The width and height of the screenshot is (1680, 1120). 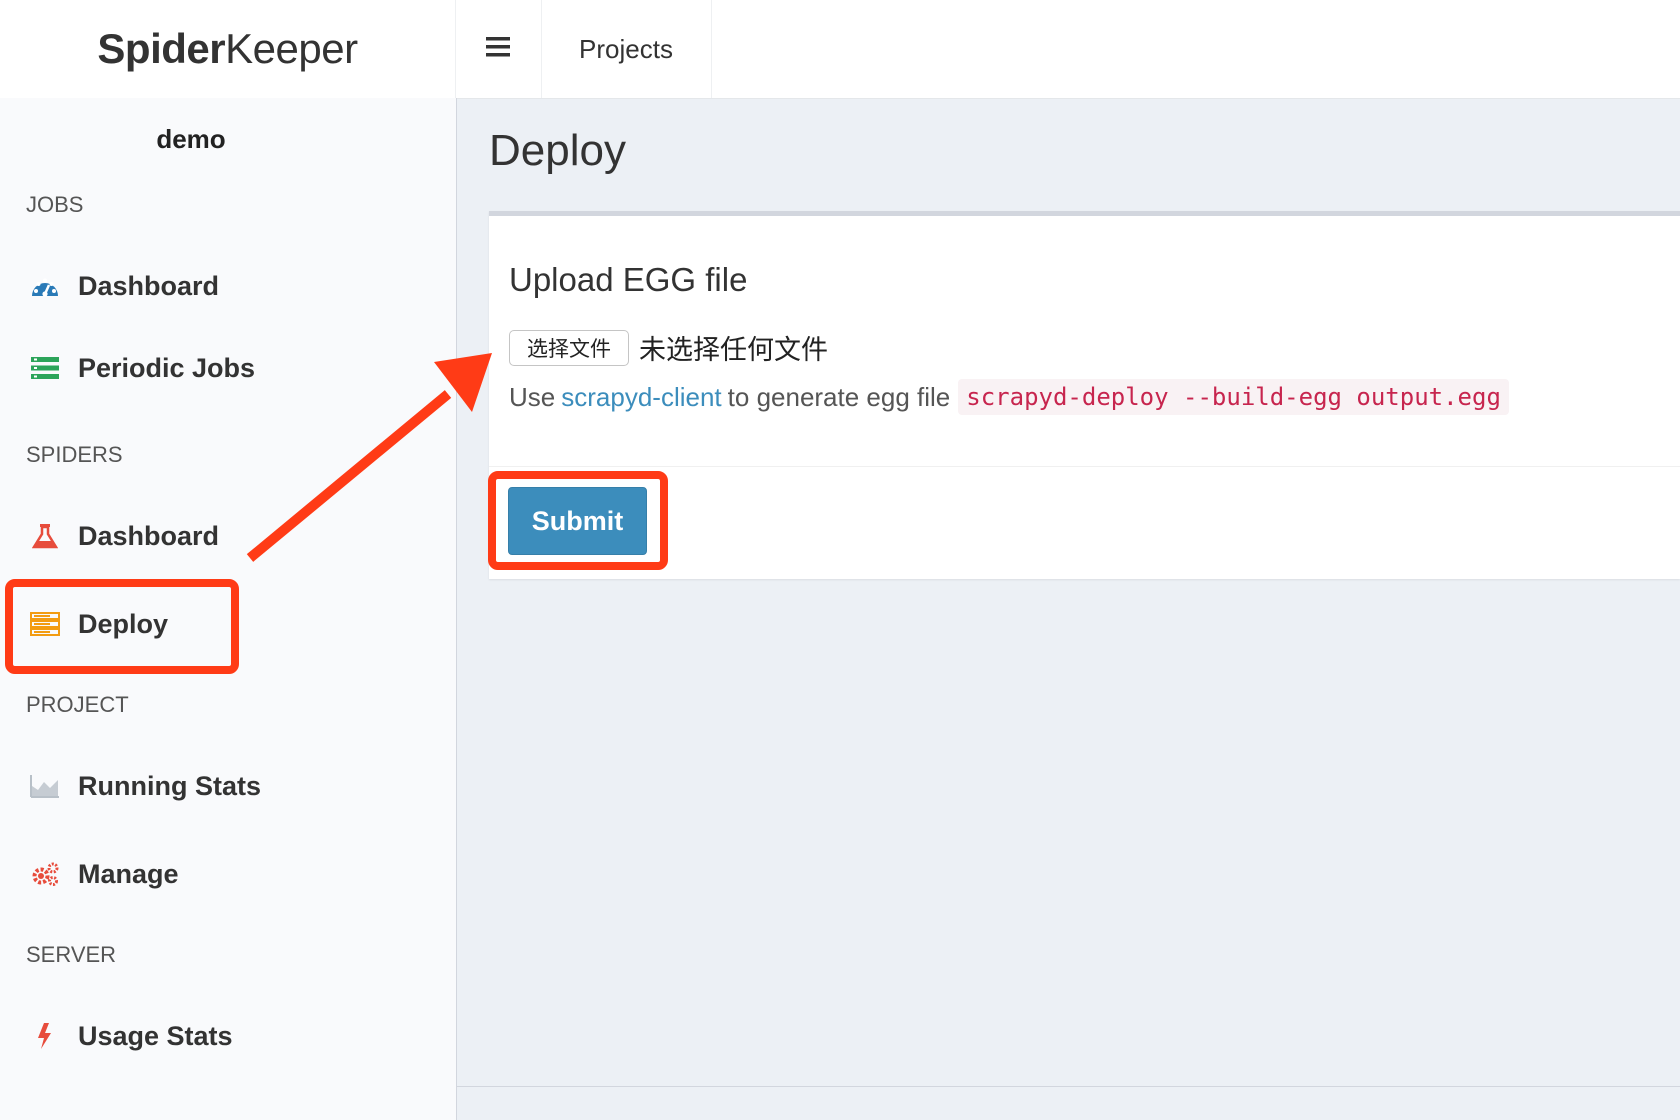 What do you see at coordinates (532, 396) in the screenshot?
I see `help-prefix: Use` at bounding box center [532, 396].